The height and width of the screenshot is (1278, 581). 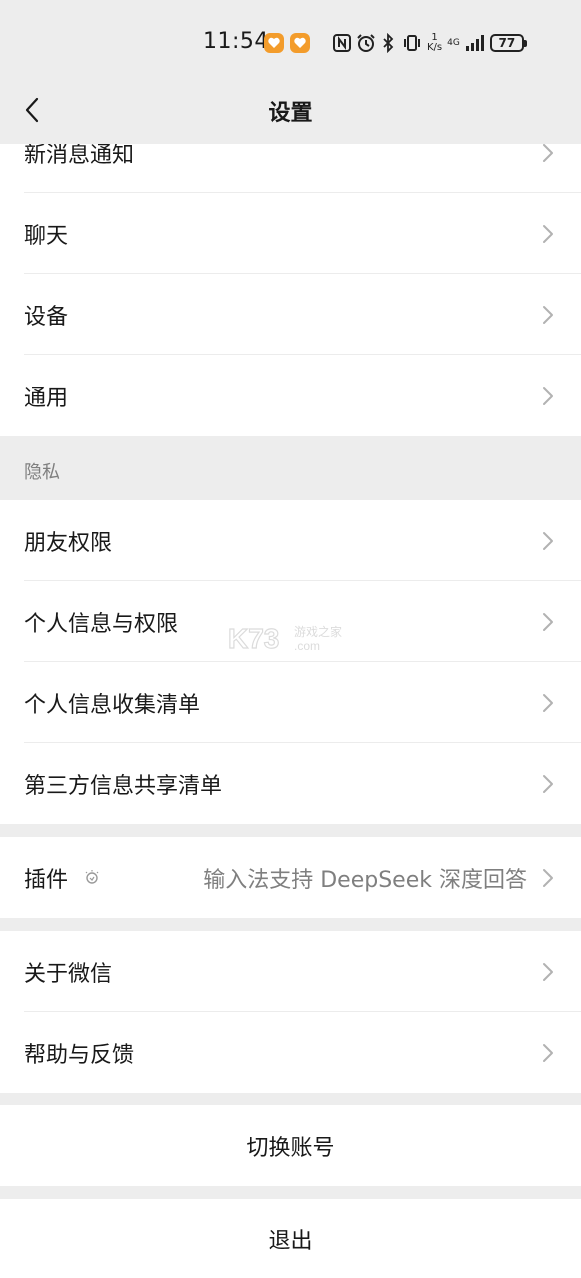 I want to click on net-speed-unit: K/s, so click(x=435, y=47).